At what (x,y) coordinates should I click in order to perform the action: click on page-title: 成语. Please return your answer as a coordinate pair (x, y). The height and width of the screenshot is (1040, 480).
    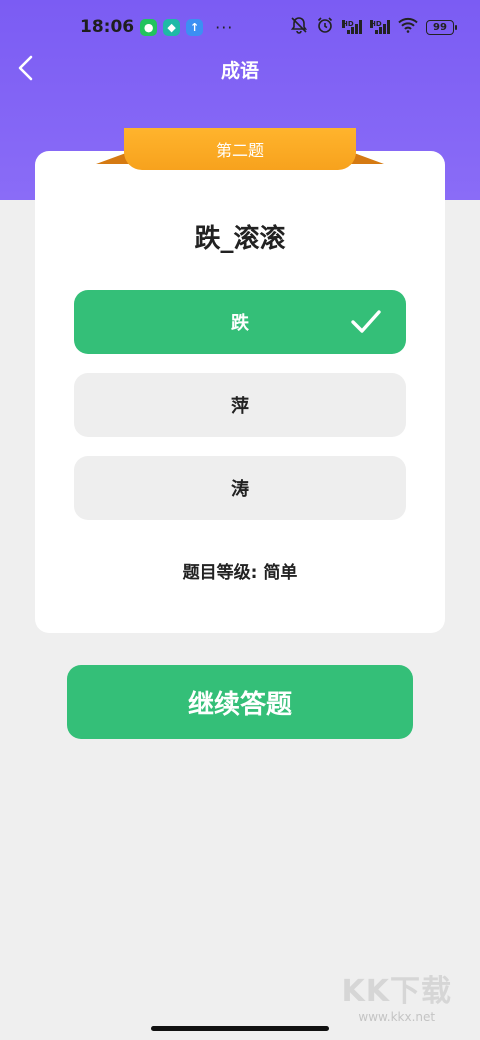
    Looking at the image, I should click on (239, 71).